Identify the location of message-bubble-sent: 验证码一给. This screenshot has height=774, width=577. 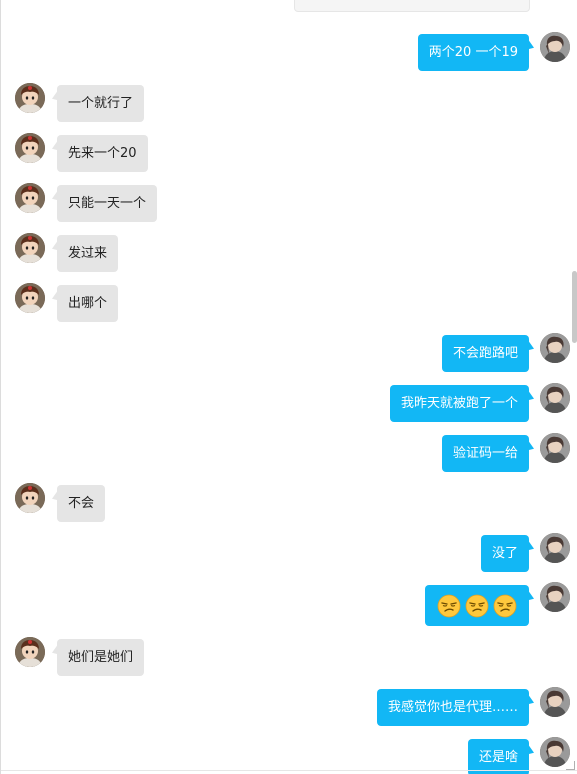
(485, 453).